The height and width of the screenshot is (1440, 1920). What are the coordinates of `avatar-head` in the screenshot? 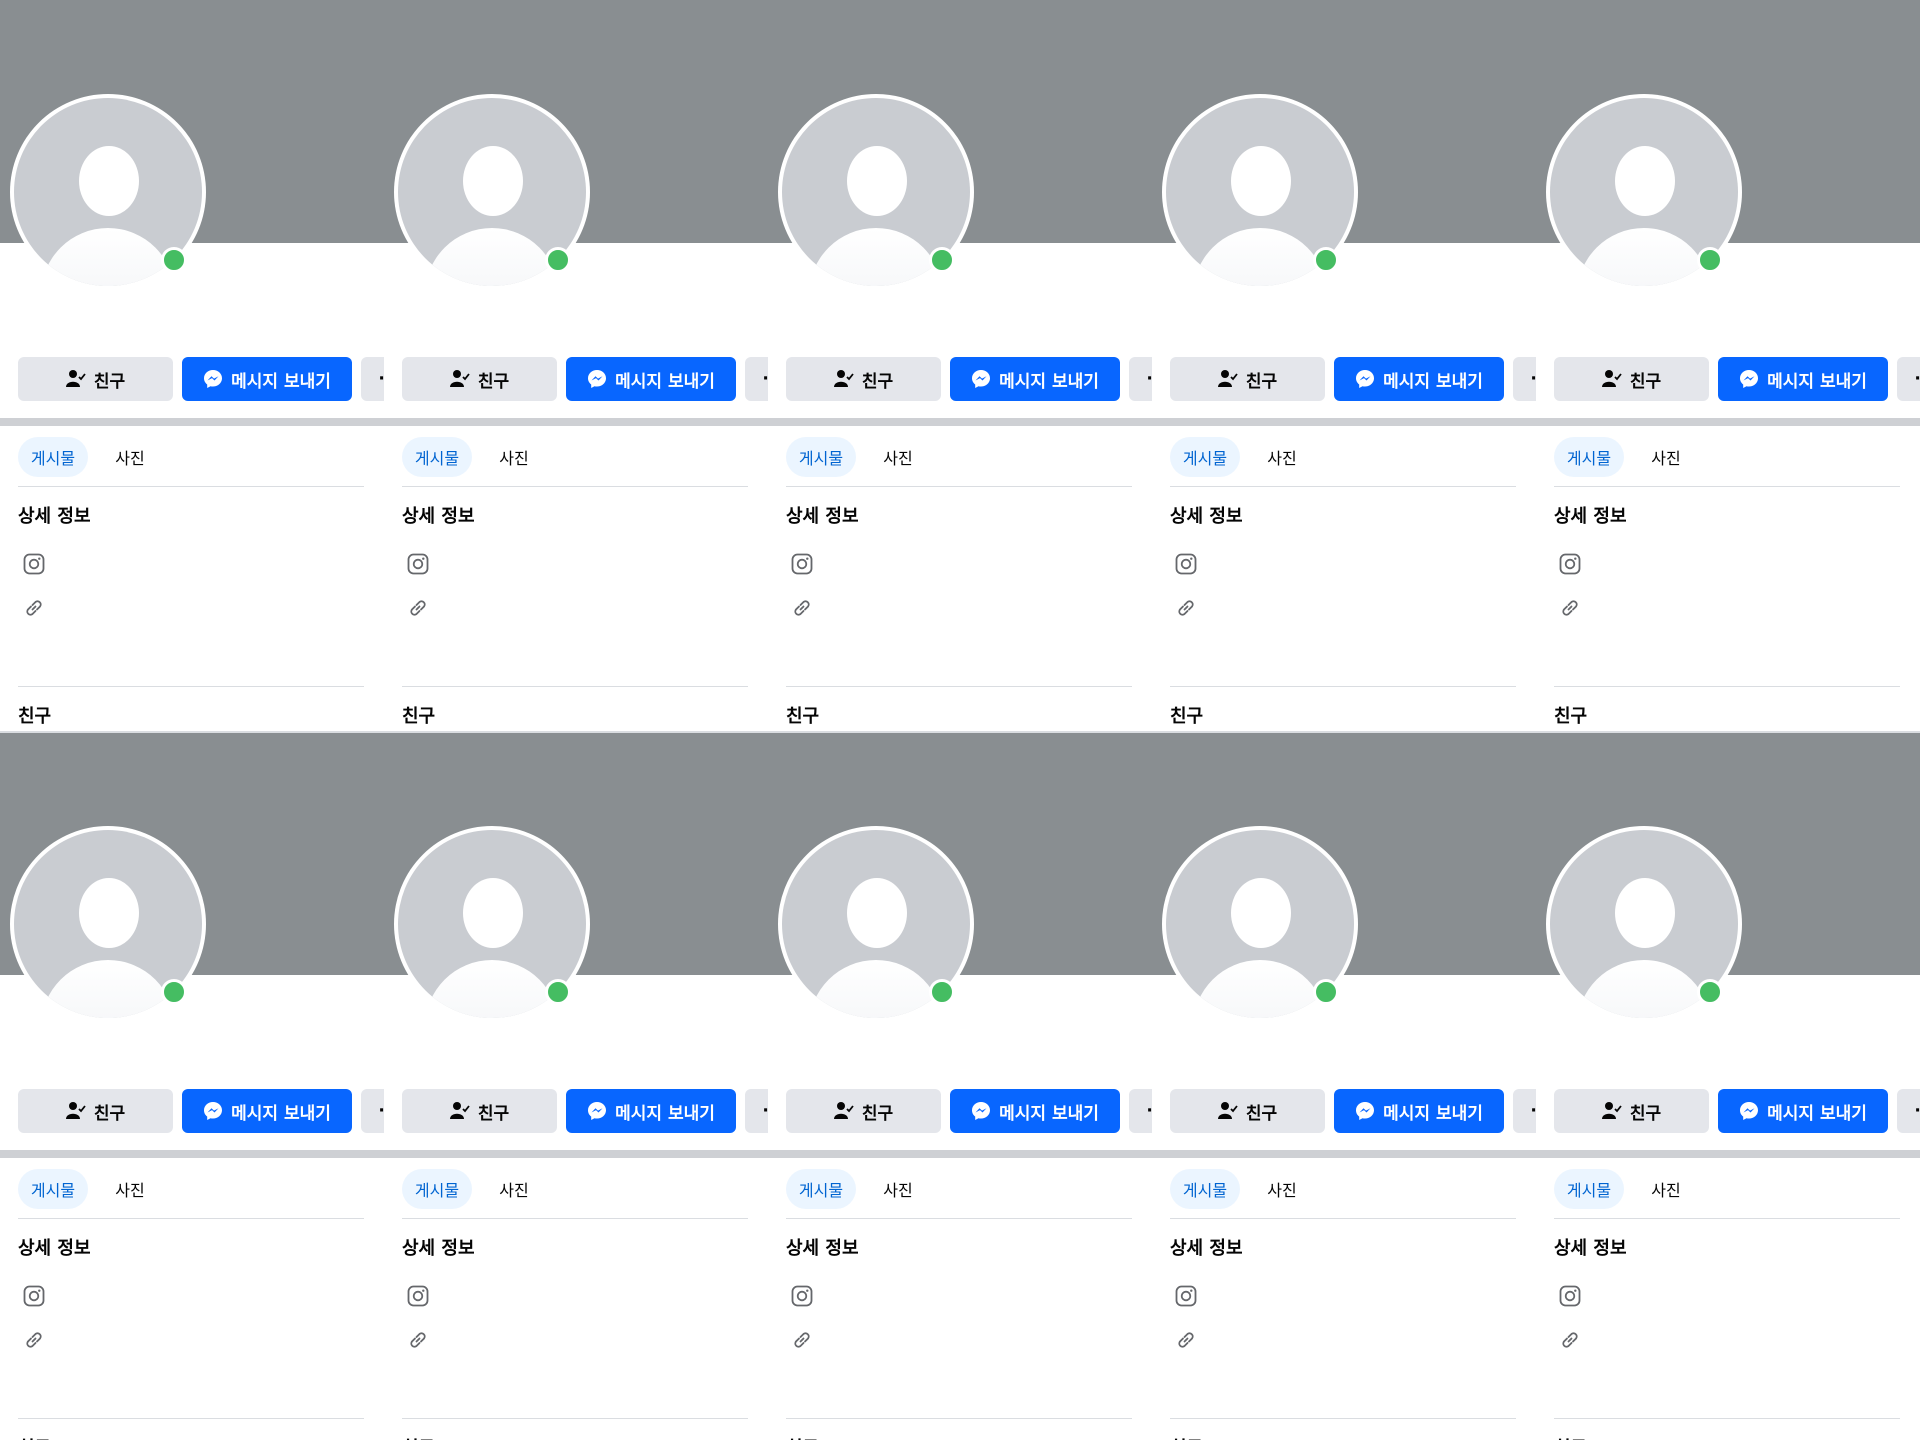 It's located at (109, 181).